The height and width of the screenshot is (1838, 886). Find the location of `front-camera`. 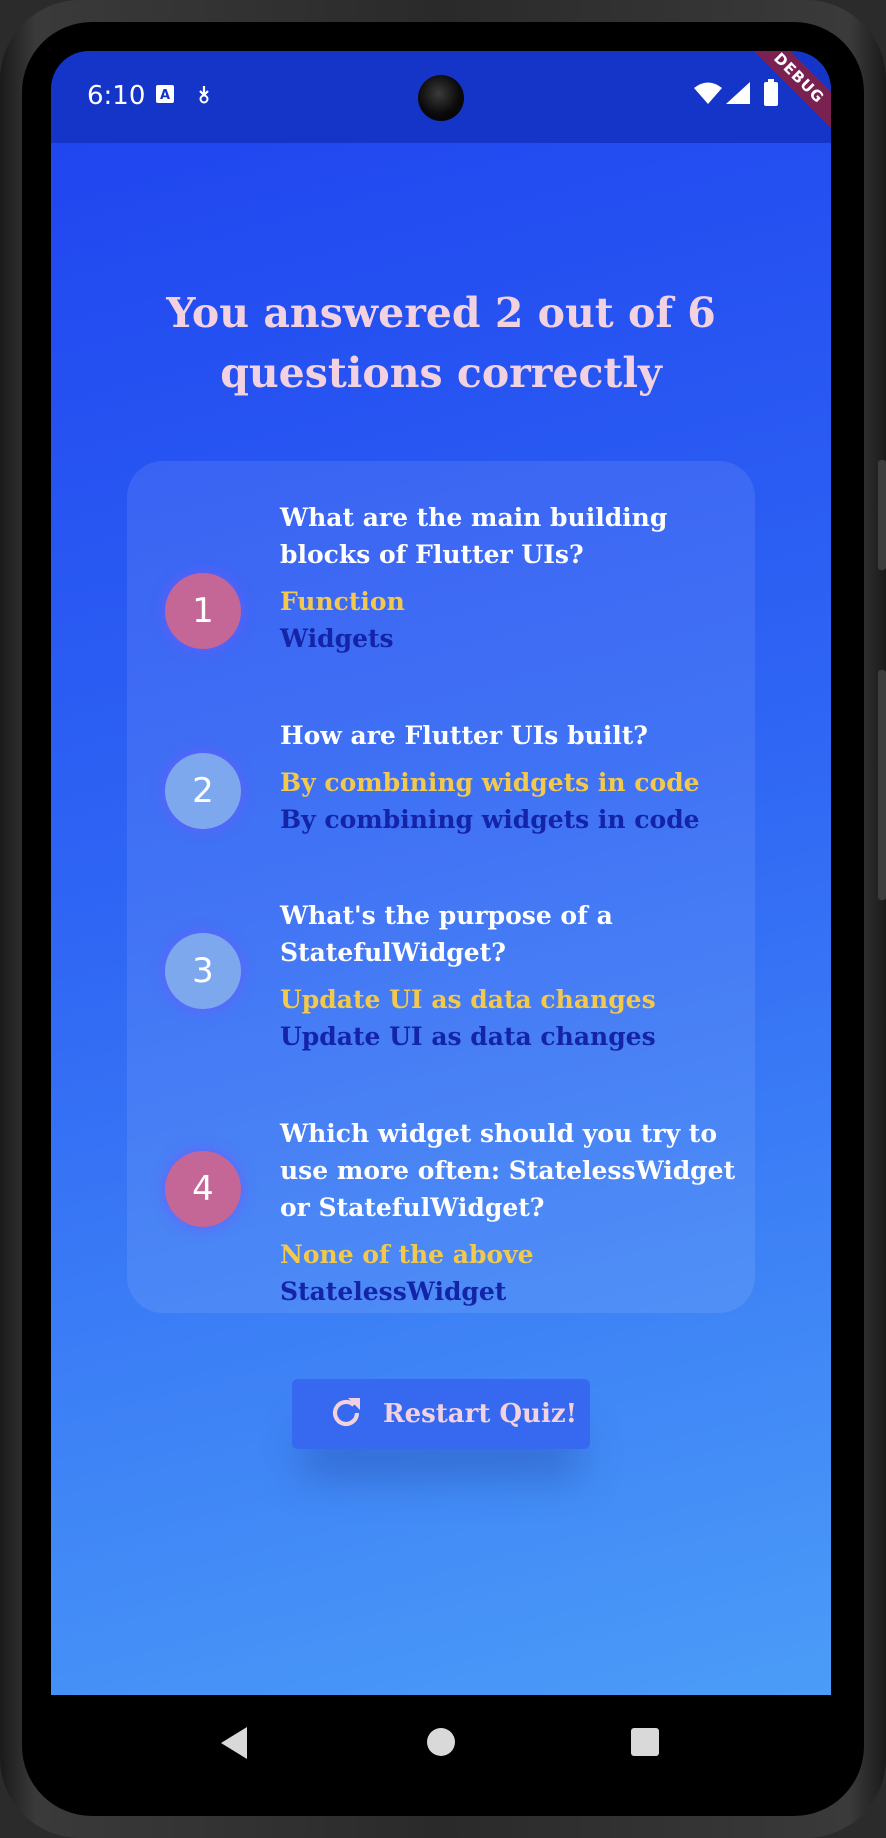

front-camera is located at coordinates (441, 98).